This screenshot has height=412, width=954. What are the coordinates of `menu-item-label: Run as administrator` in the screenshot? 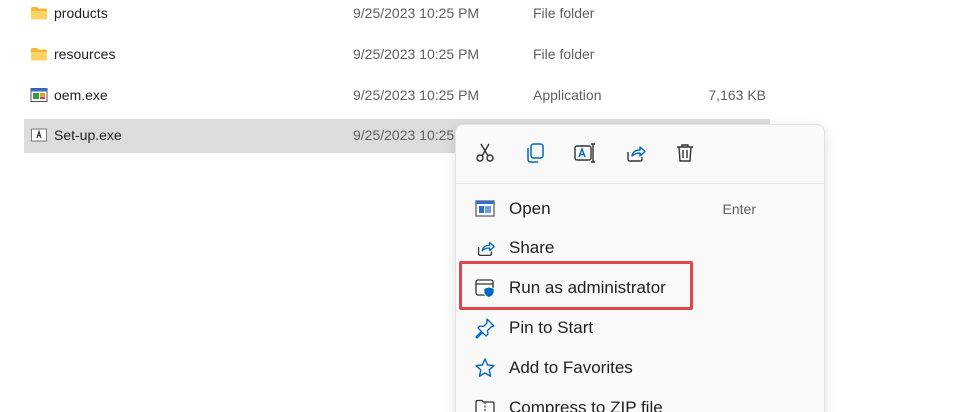 It's located at (587, 287).